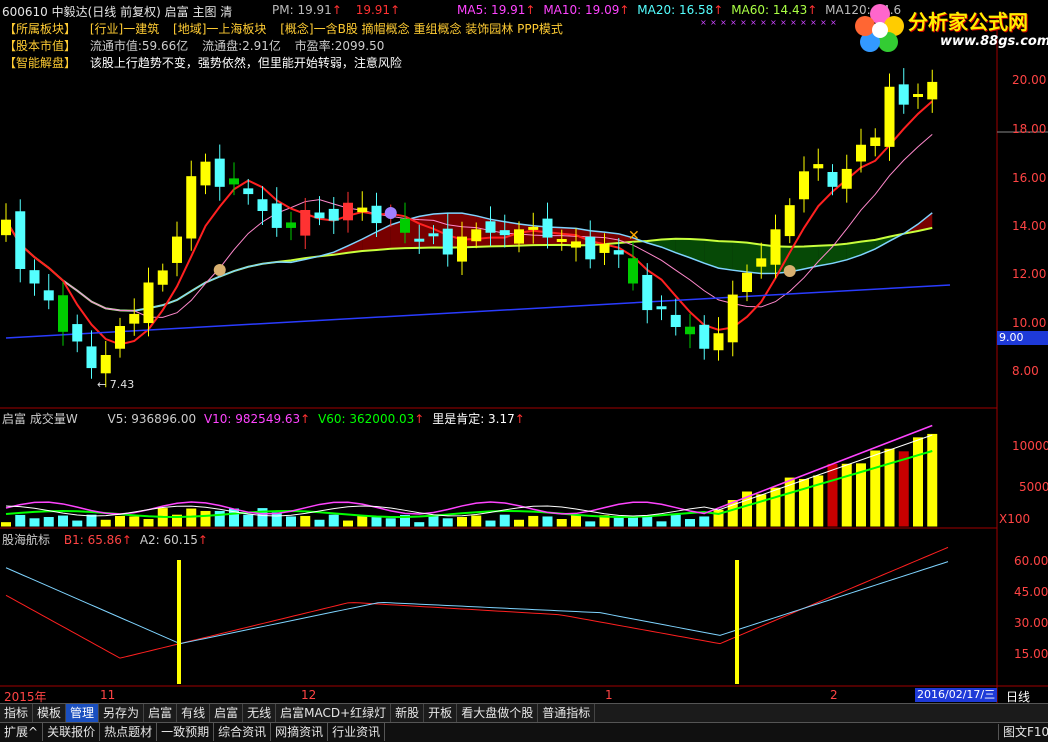  I want to click on sub-indicator-title: 股海航标, so click(26, 540).